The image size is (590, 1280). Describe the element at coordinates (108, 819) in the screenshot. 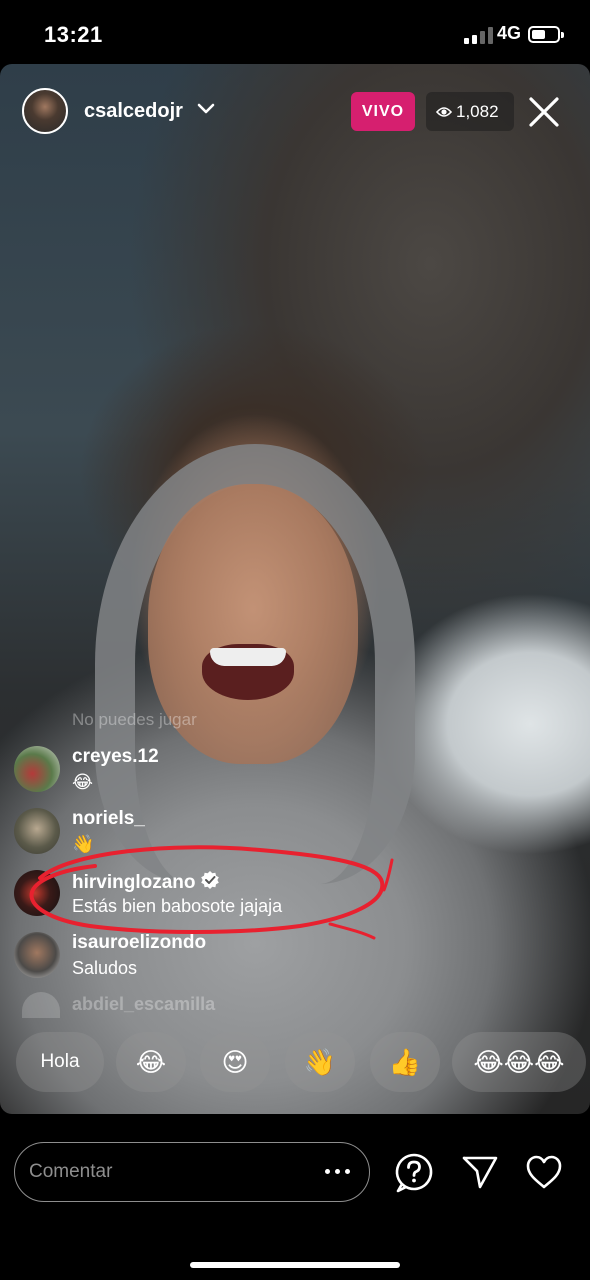

I see `comment-username: noriels_` at that location.